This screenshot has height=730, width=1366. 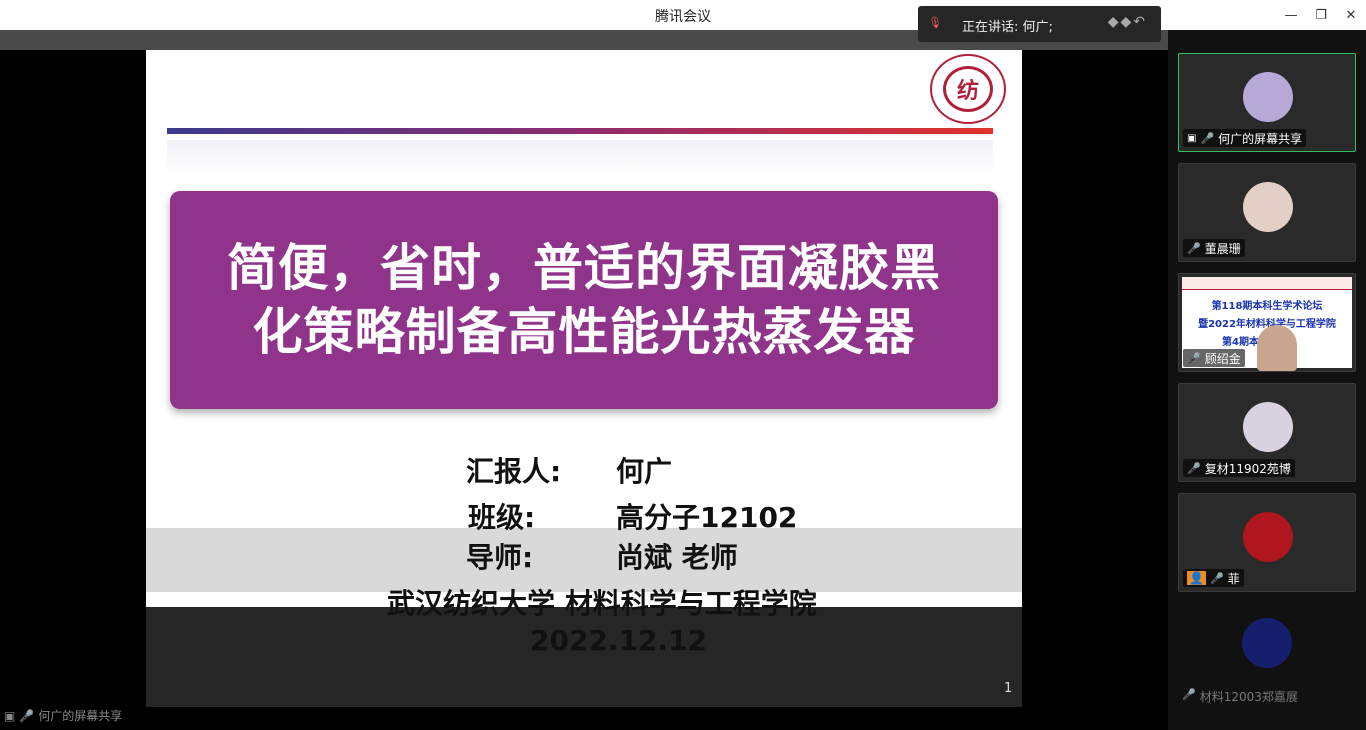 What do you see at coordinates (1291, 15) in the screenshot?
I see `minimize-icon: —` at bounding box center [1291, 15].